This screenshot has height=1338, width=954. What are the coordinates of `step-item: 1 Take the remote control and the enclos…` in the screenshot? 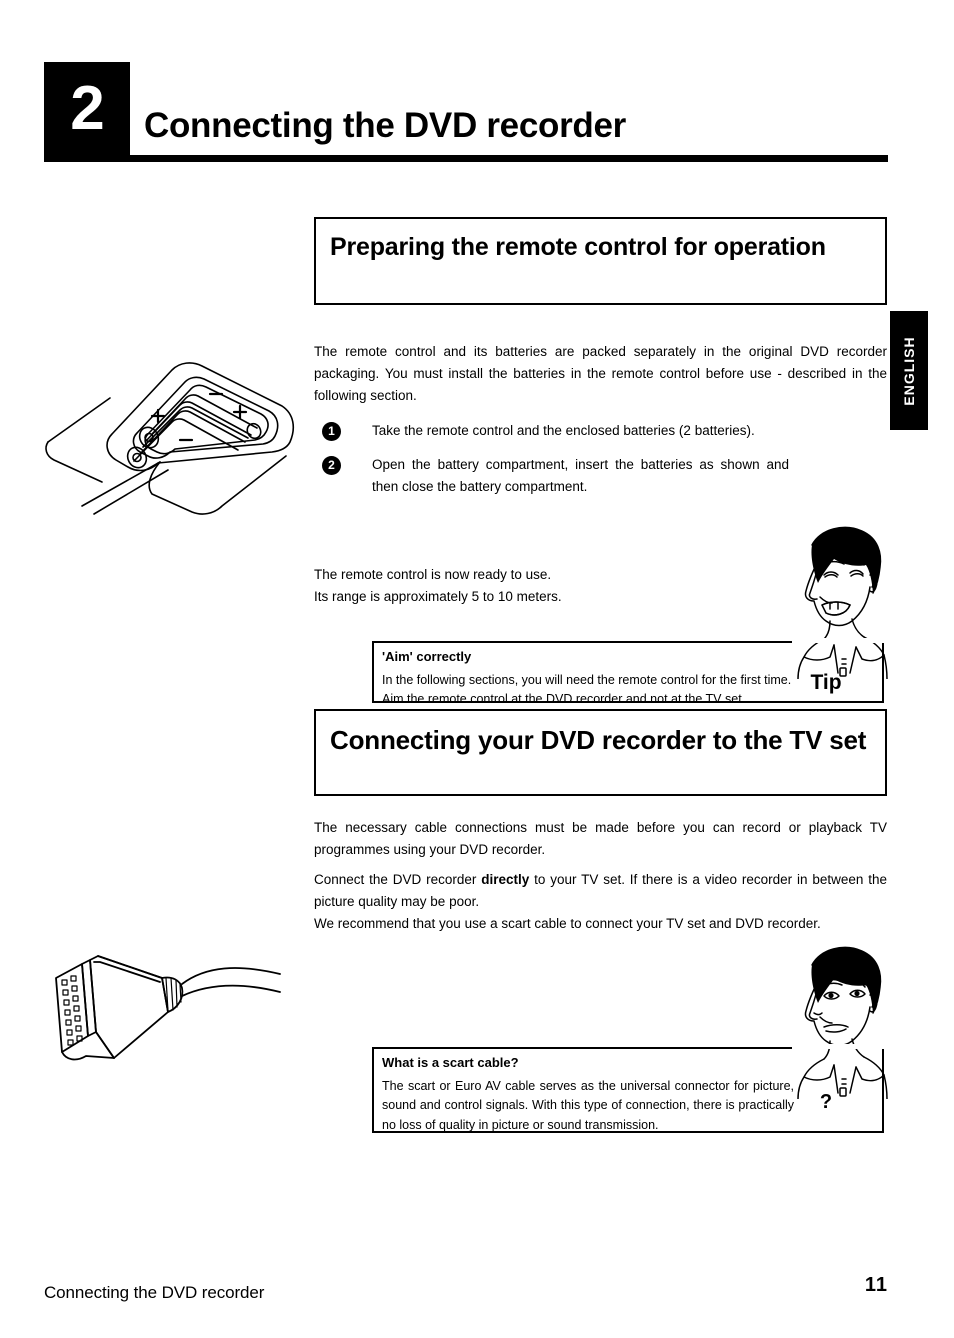 It's located at (604, 435).